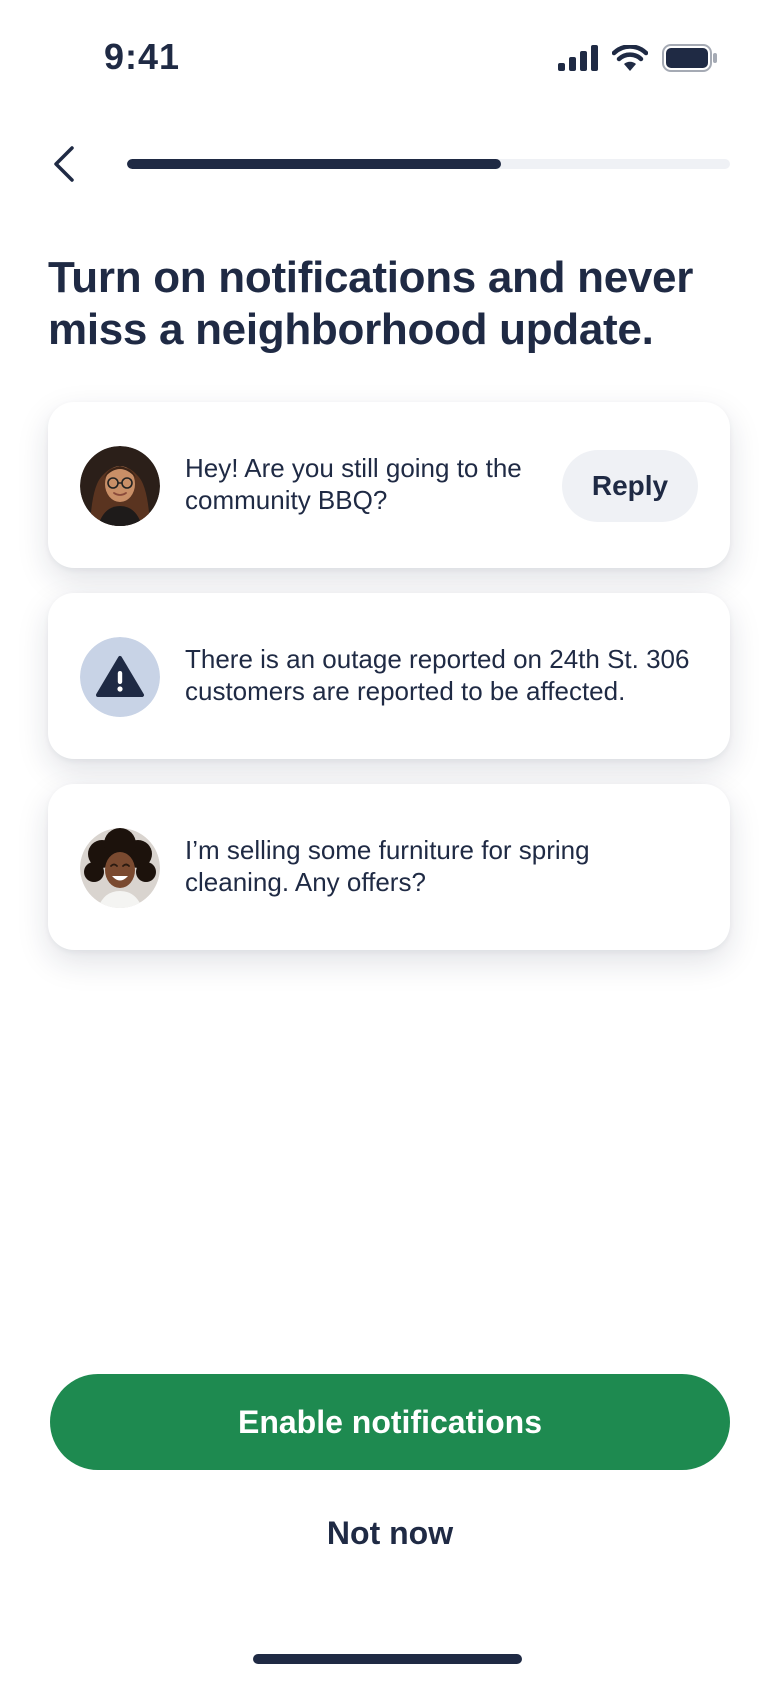  I want to click on progress-track, so click(428, 164).